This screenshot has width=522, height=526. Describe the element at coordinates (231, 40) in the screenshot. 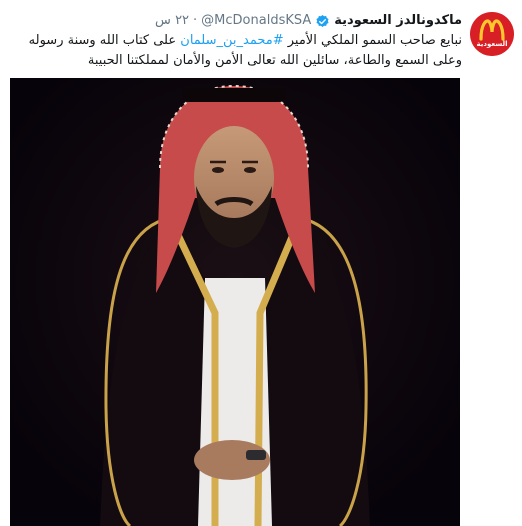

I see `hashtag-link: #محمد_بن_سلمان` at that location.